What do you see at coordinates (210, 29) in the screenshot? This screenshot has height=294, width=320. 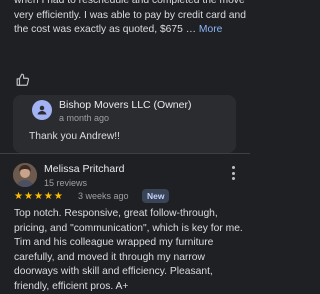 I see `more-link: More` at bounding box center [210, 29].